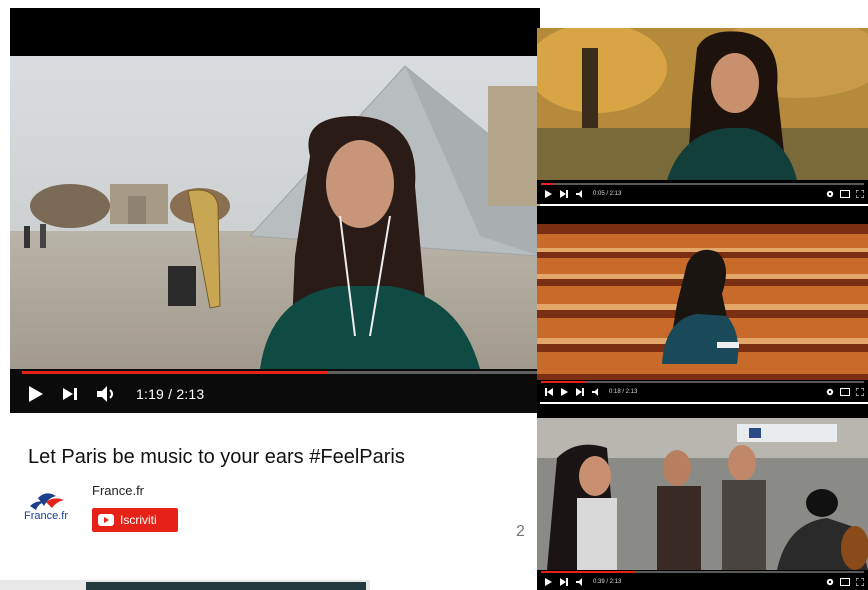  Describe the element at coordinates (46, 516) in the screenshot. I see `channel-logo-text: France.fr` at that location.